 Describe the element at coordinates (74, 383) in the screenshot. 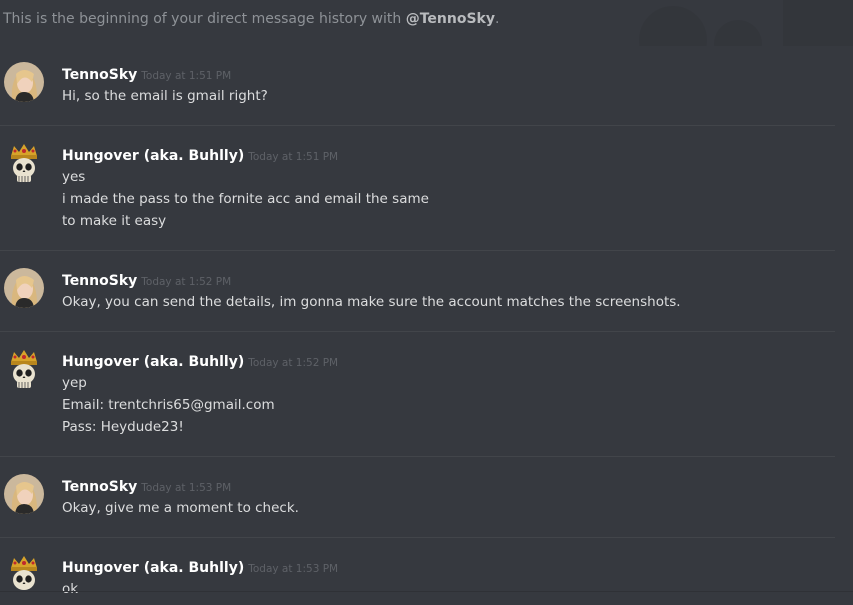

I see `message-text: yep` at that location.